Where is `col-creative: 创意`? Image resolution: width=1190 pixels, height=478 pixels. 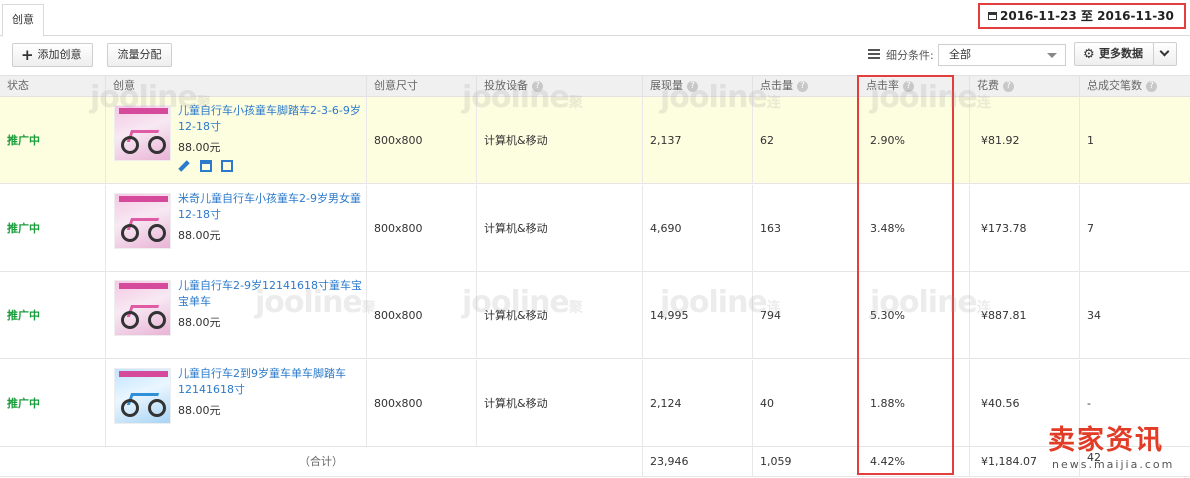 col-creative: 创意 is located at coordinates (236, 86).